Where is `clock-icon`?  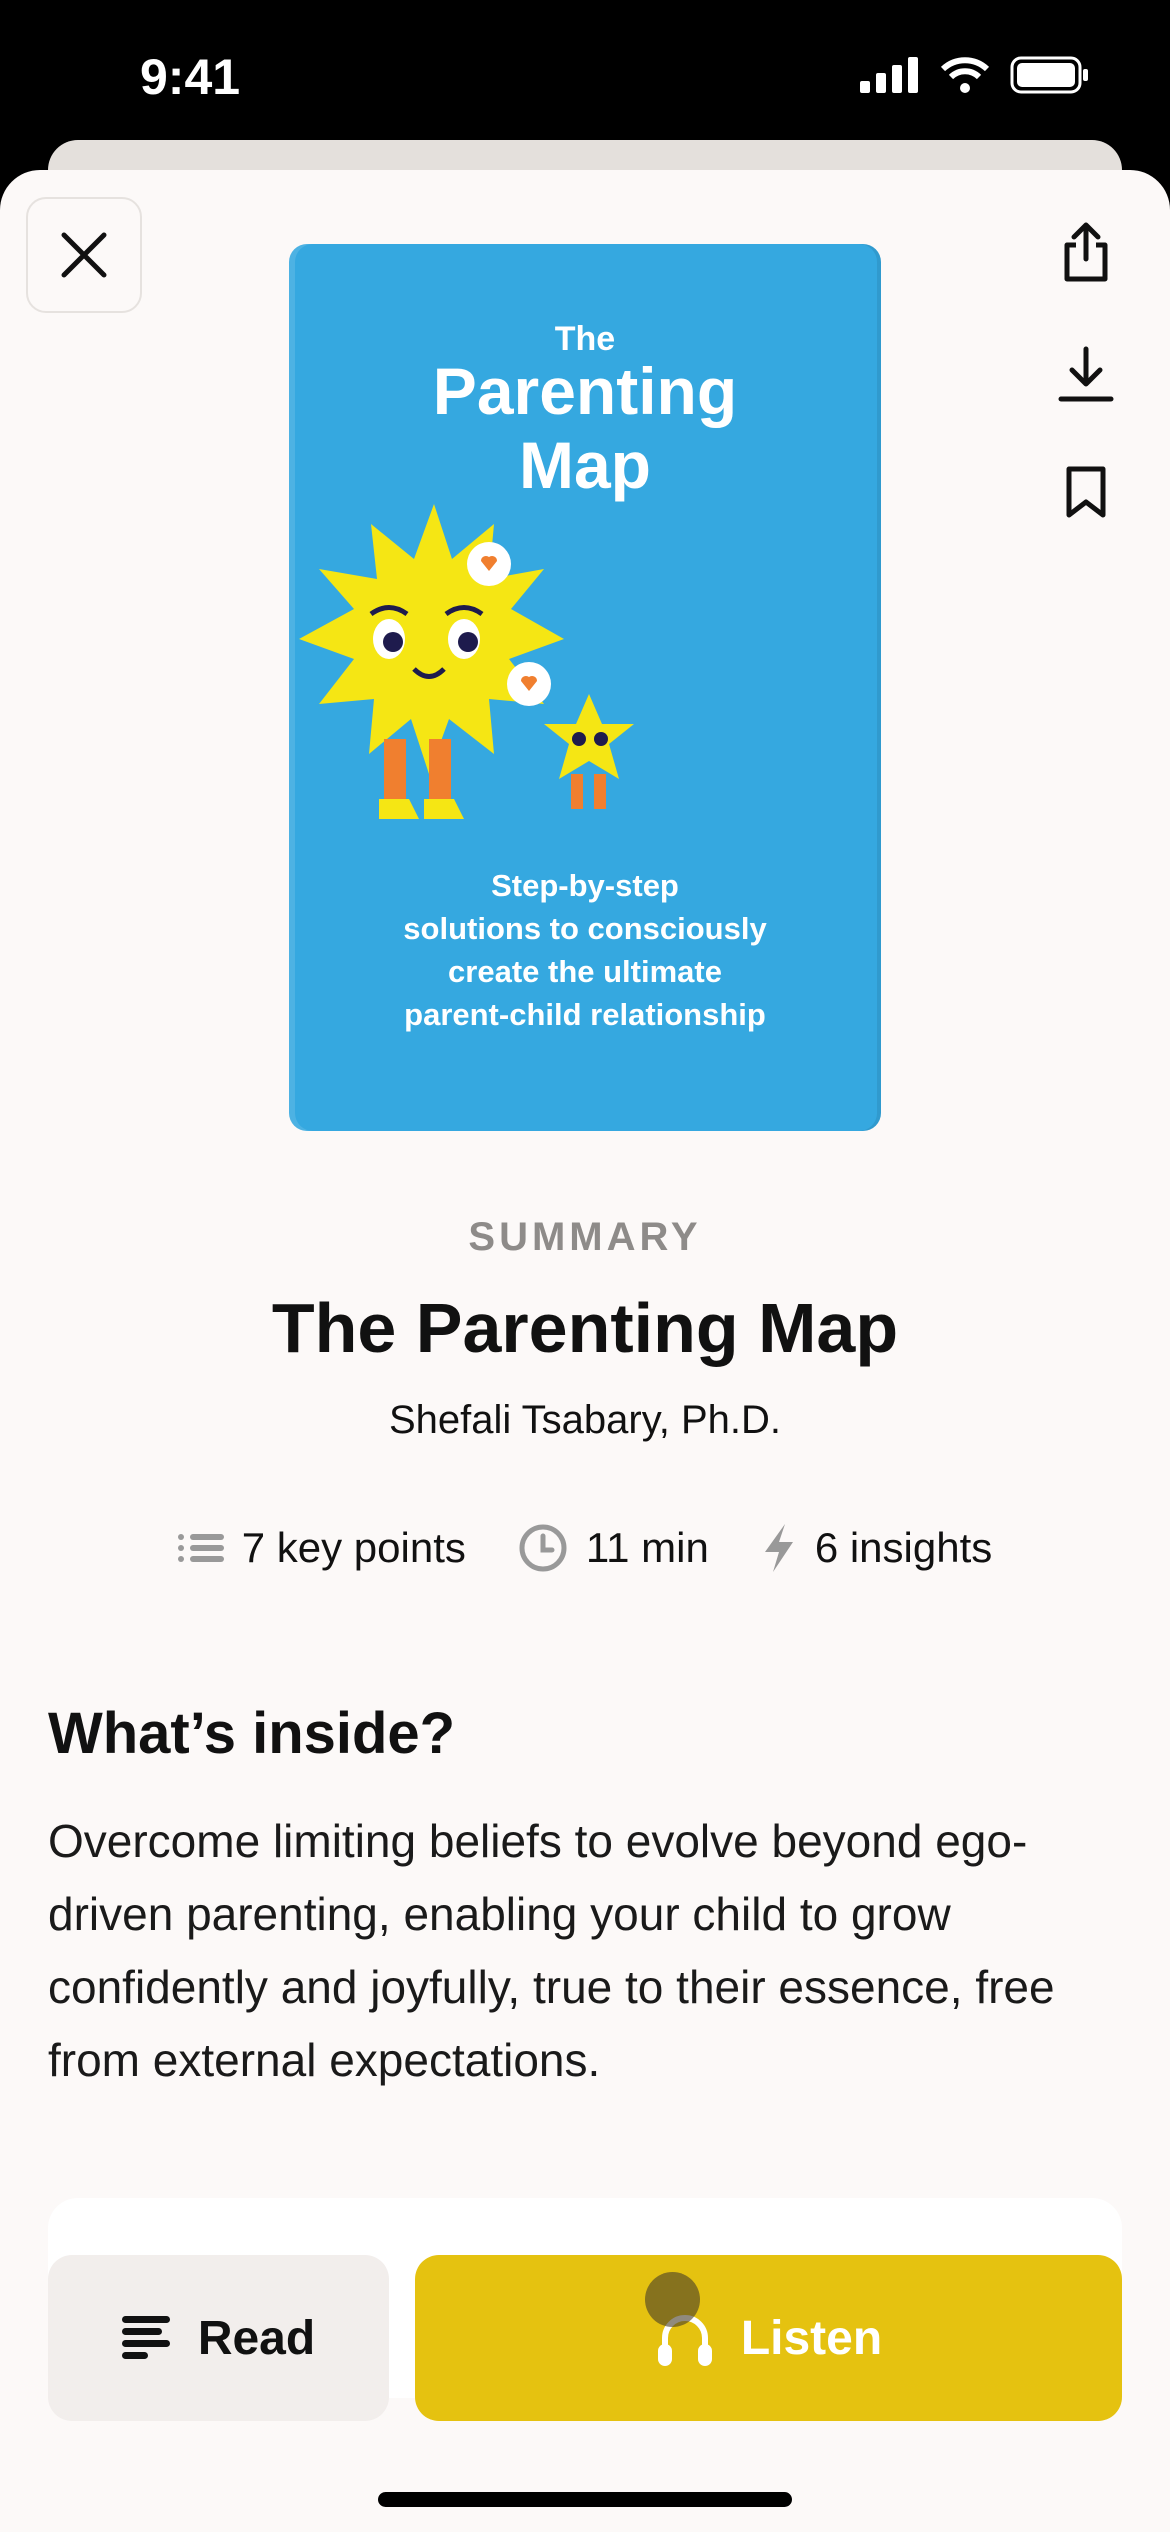 clock-icon is located at coordinates (543, 1548).